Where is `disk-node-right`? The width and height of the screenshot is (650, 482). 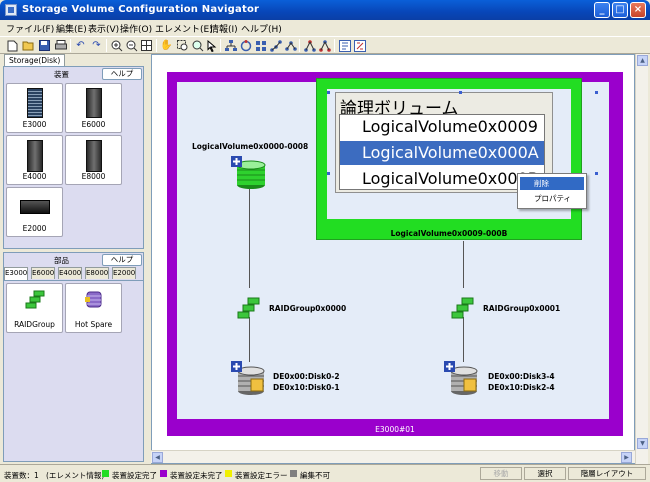
disk-node-right is located at coordinates (462, 380).